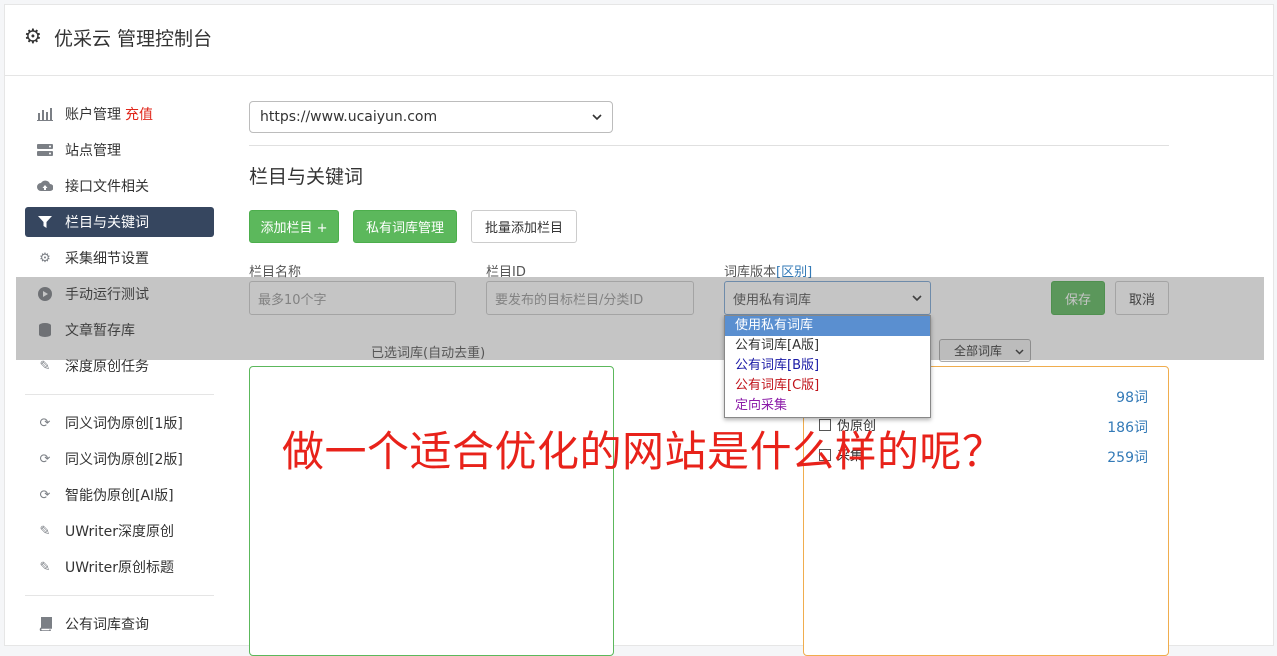 The height and width of the screenshot is (656, 1277). I want to click on site-select-value: https://www.ucaiyun.com, so click(349, 117).